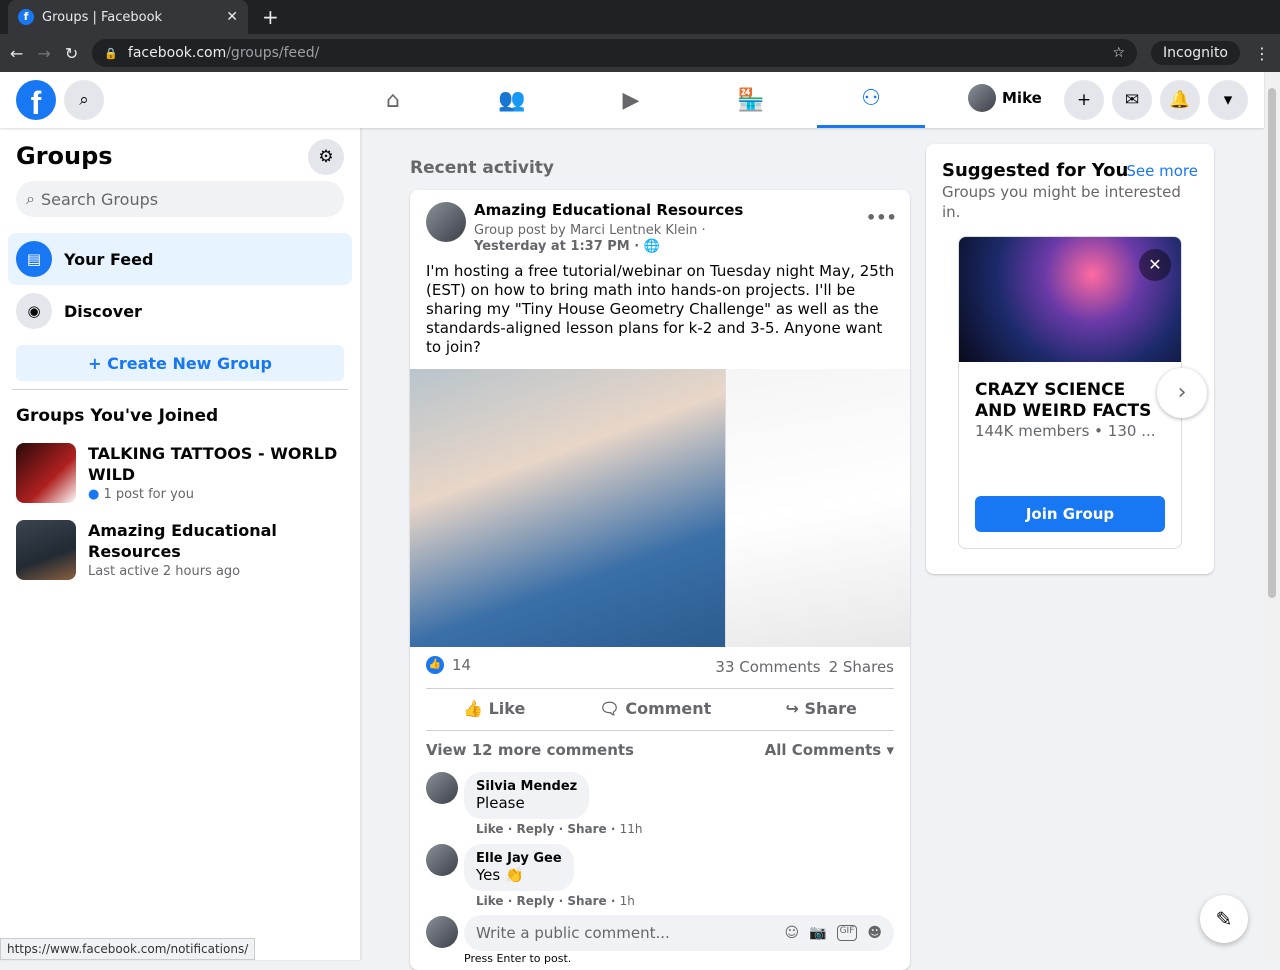 This screenshot has width=1280, height=970. Describe the element at coordinates (393, 100) in the screenshot. I see `nav-home-icon: ⌂` at that location.